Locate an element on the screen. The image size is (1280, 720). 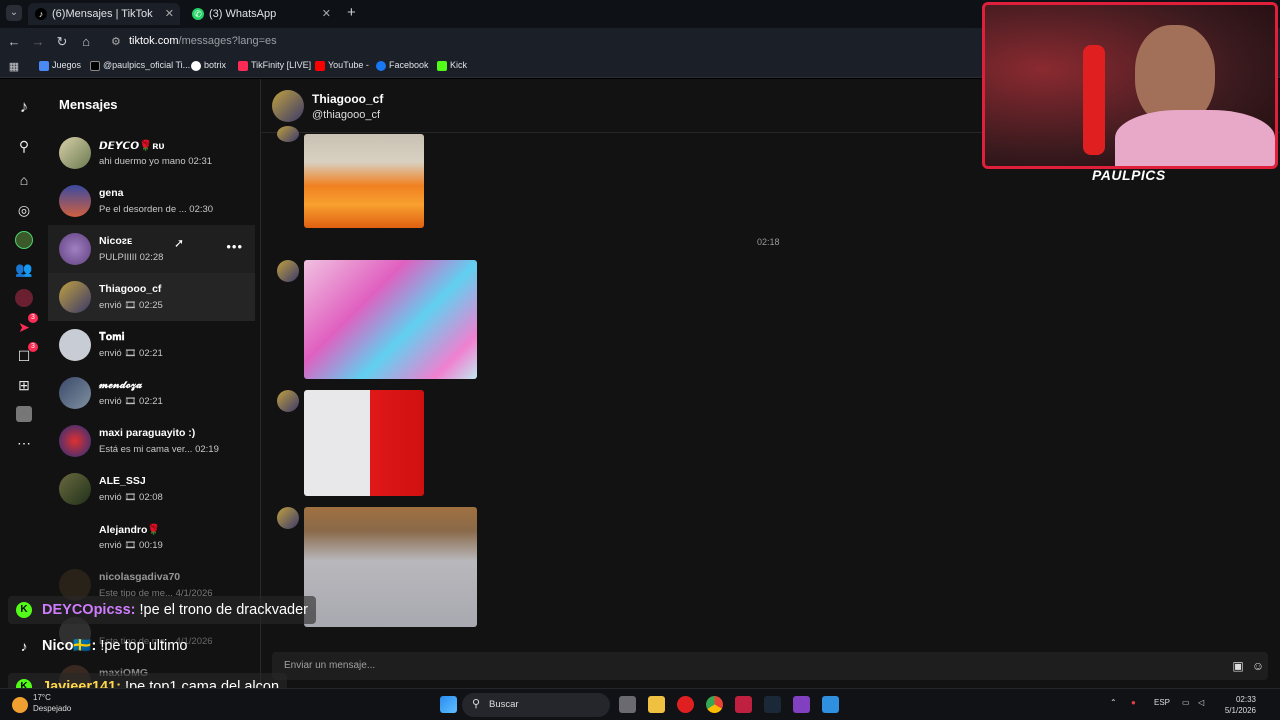
task-view-icon is located at coordinates (627, 704).